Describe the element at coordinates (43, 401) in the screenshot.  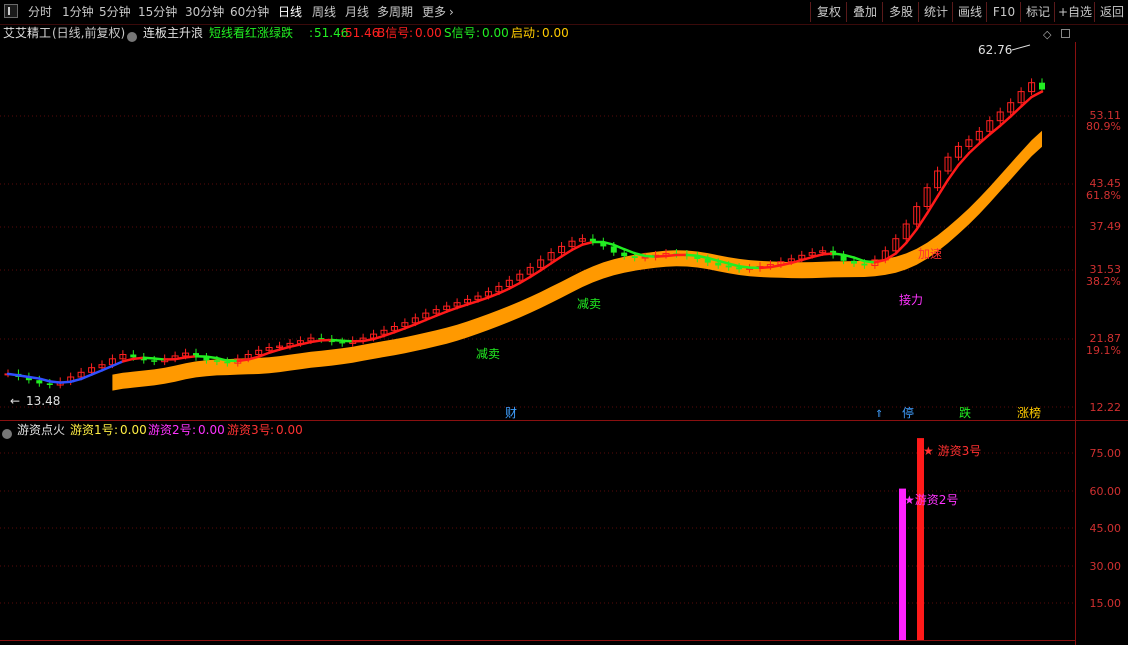
I see `min-price-label: 13.48` at that location.